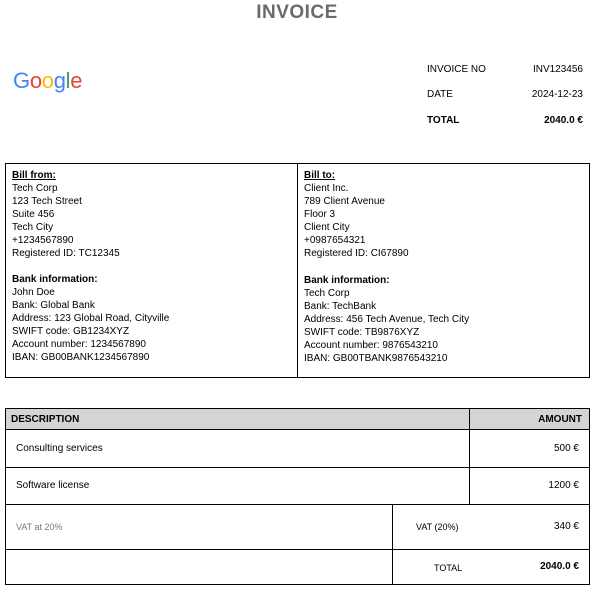 The image size is (594, 598). What do you see at coordinates (297, 12) in the screenshot?
I see `document-title: INVOICE` at bounding box center [297, 12].